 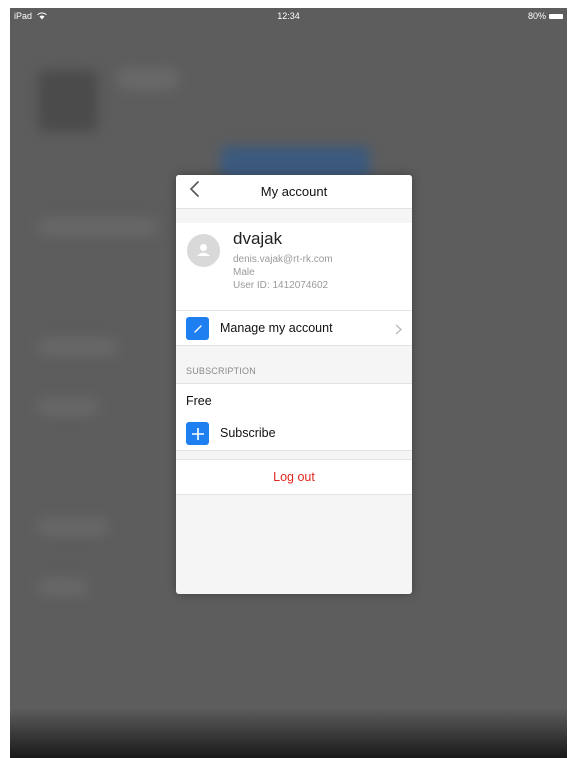 I want to click on subscription-plan-row: Free, so click(x=294, y=400).